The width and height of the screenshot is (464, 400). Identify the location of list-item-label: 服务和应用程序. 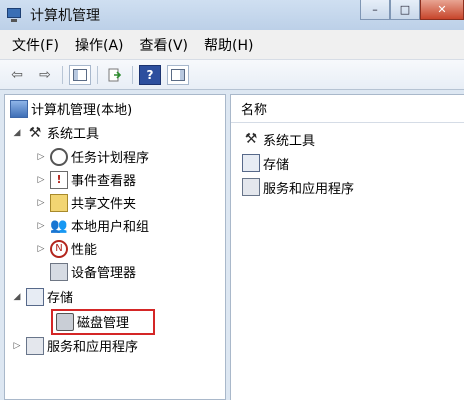
(309, 189).